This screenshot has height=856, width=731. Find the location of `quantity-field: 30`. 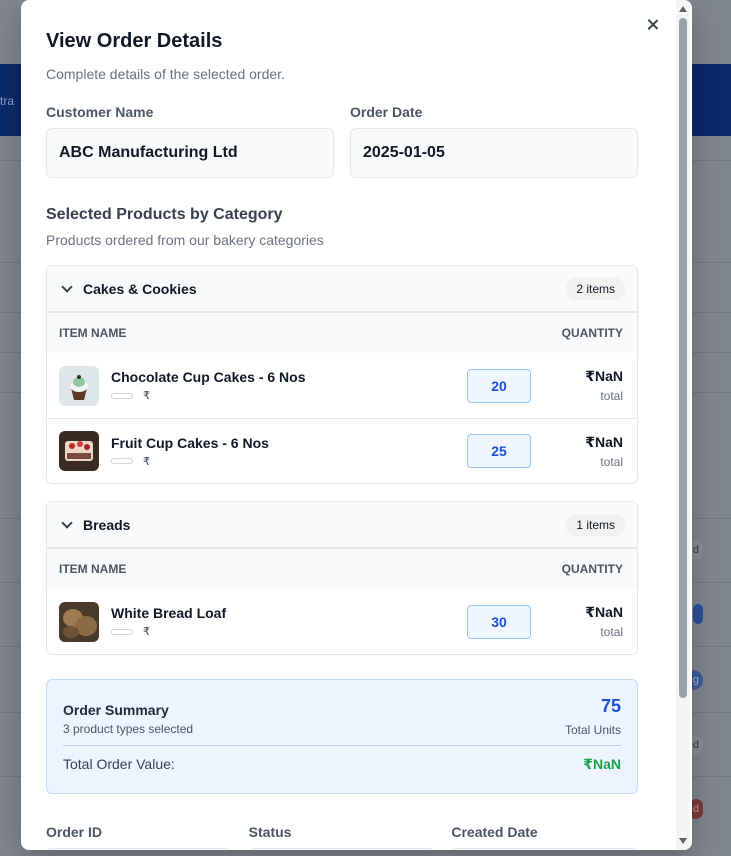

quantity-field: 30 is located at coordinates (499, 621).